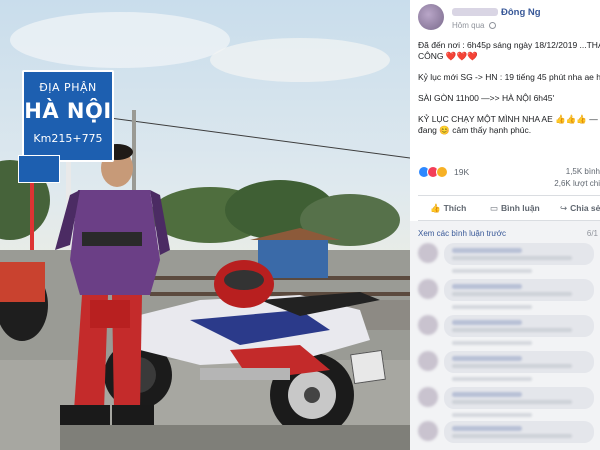  What do you see at coordinates (368, 367) in the screenshot?
I see `license-plate` at bounding box center [368, 367].